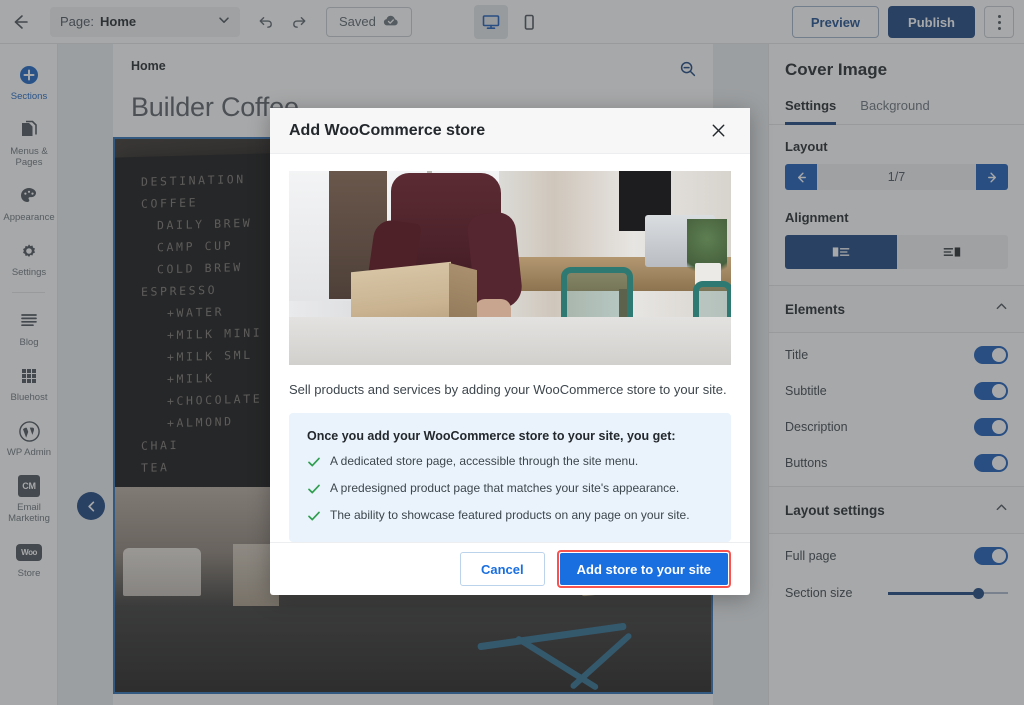 This screenshot has width=1024, height=705. I want to click on photo-floor, so click(510, 341).